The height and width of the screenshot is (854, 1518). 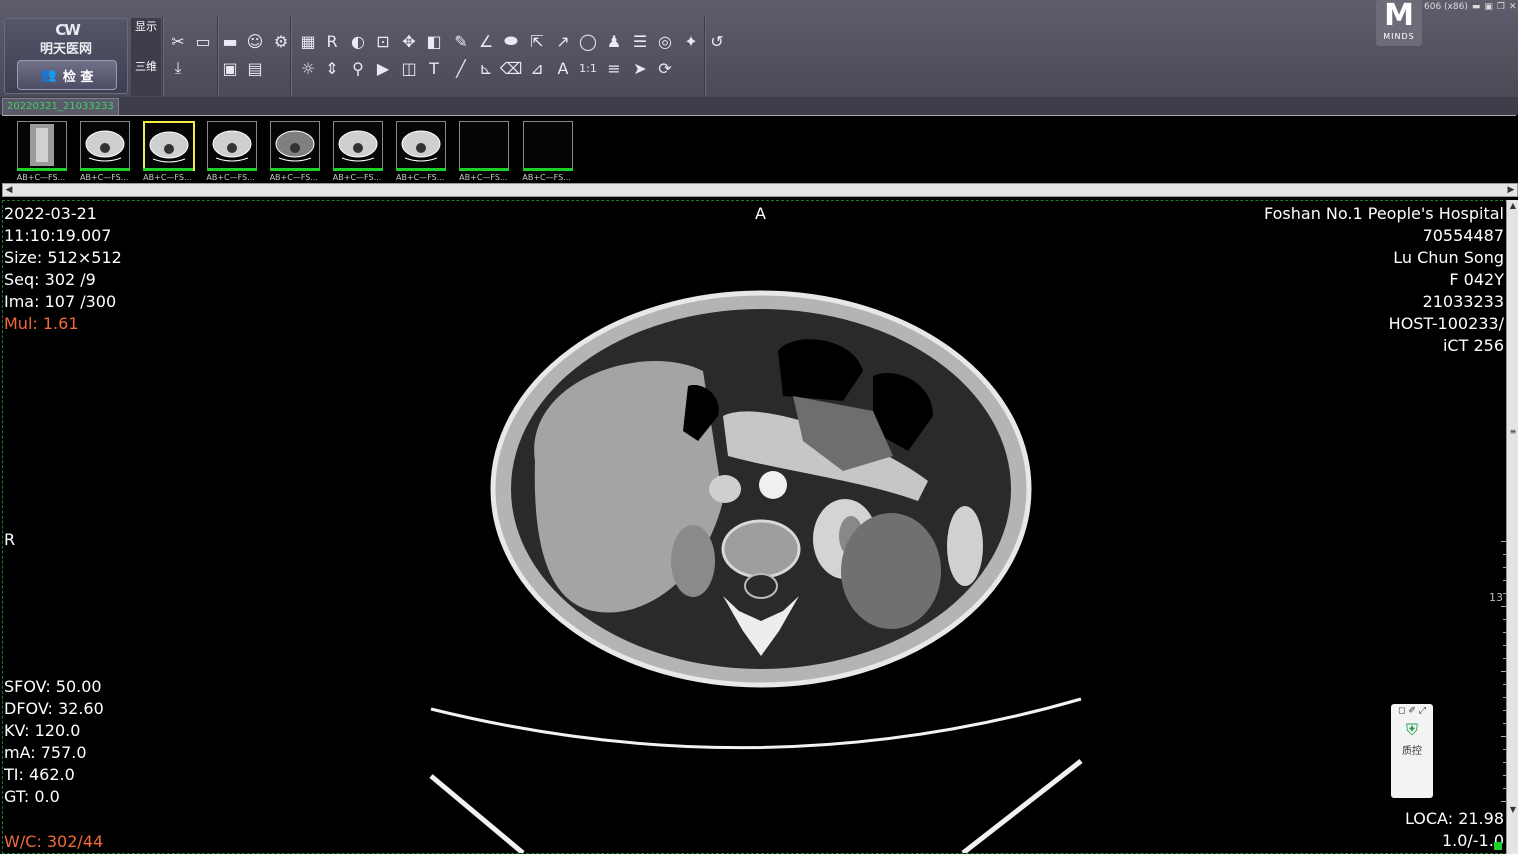 What do you see at coordinates (178, 68) in the screenshot?
I see `download-icon: ⤓` at bounding box center [178, 68].